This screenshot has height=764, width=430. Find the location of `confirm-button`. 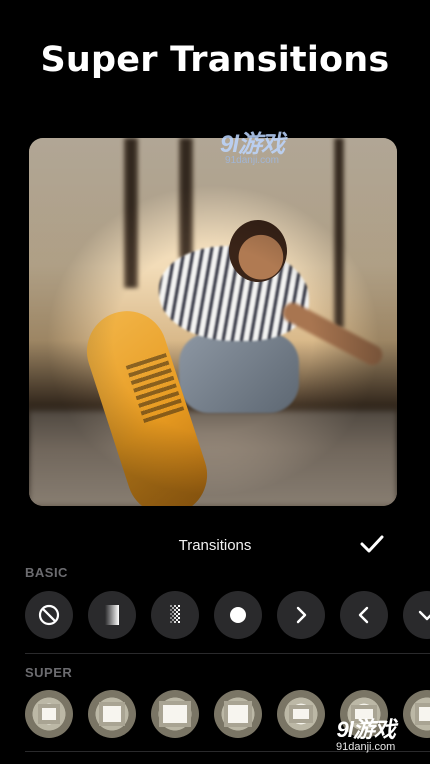

confirm-button is located at coordinates (372, 544).